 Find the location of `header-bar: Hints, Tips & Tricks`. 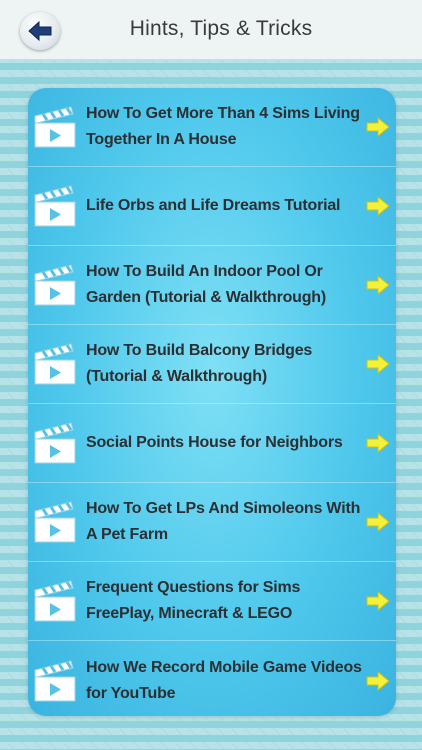

header-bar: Hints, Tips & Tricks is located at coordinates (211, 30).